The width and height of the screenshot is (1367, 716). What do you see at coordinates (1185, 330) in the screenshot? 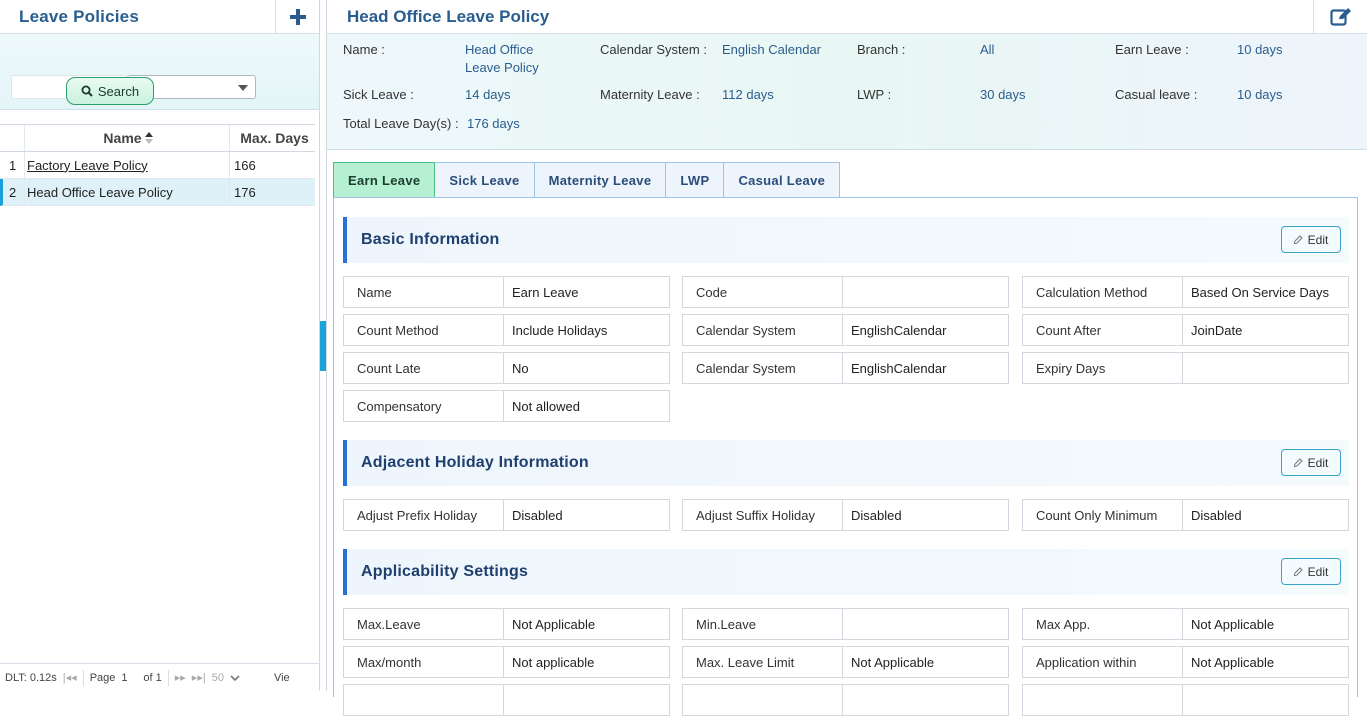
I see `field-count-after: Count After JoinDate` at bounding box center [1185, 330].